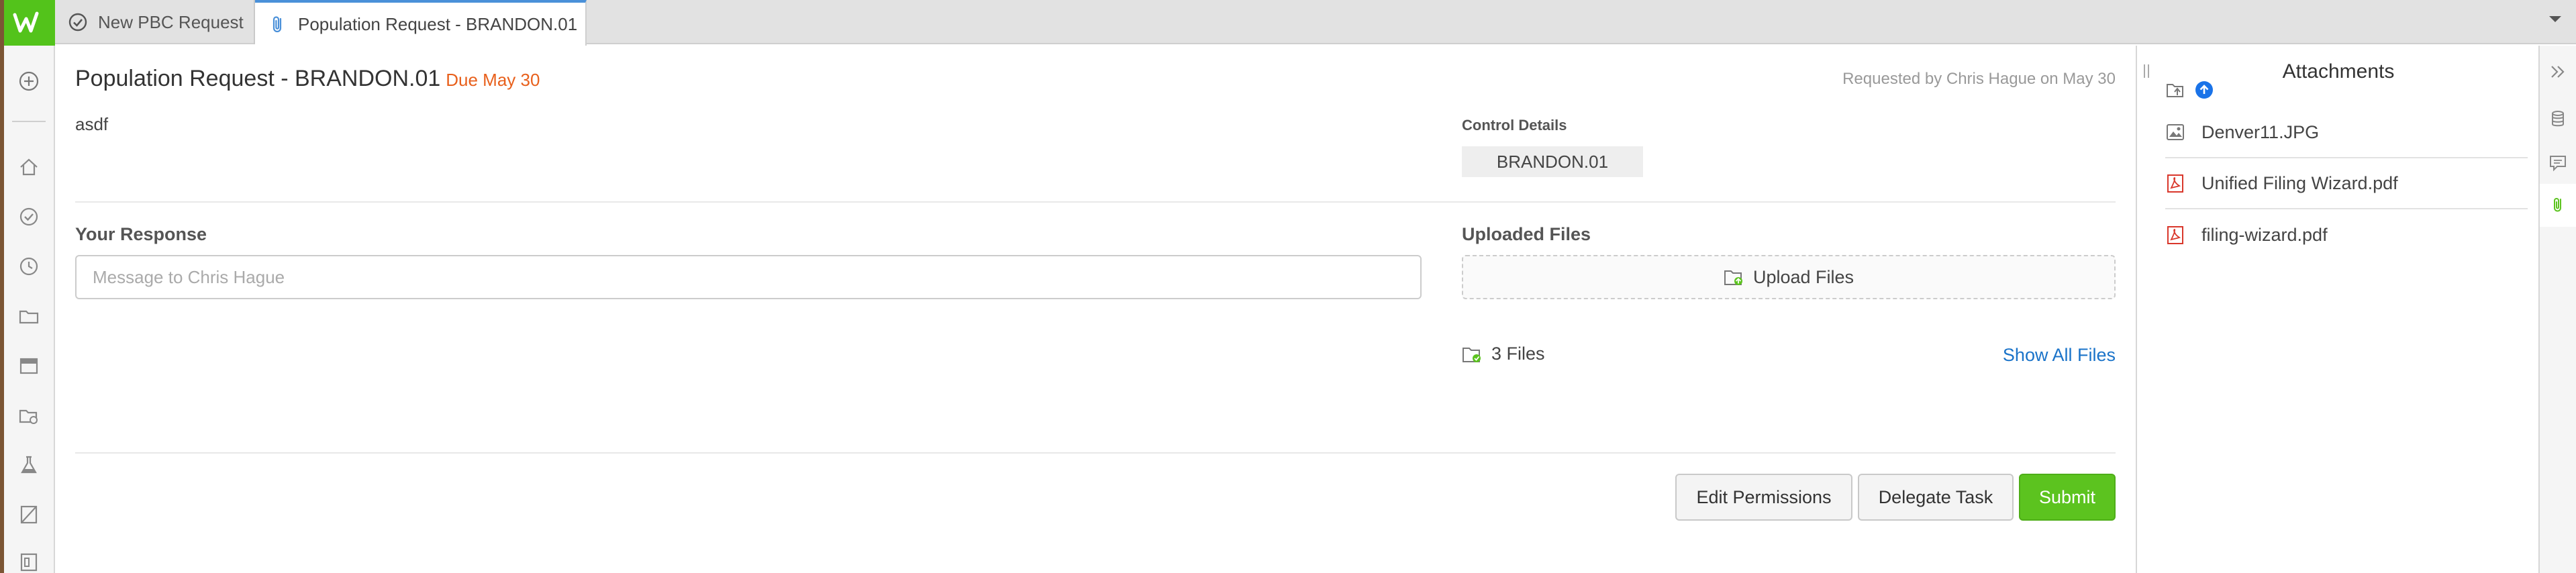 Image resolution: width=2576 pixels, height=573 pixels. What do you see at coordinates (493, 80) in the screenshot?
I see `due-date: Due May 30` at bounding box center [493, 80].